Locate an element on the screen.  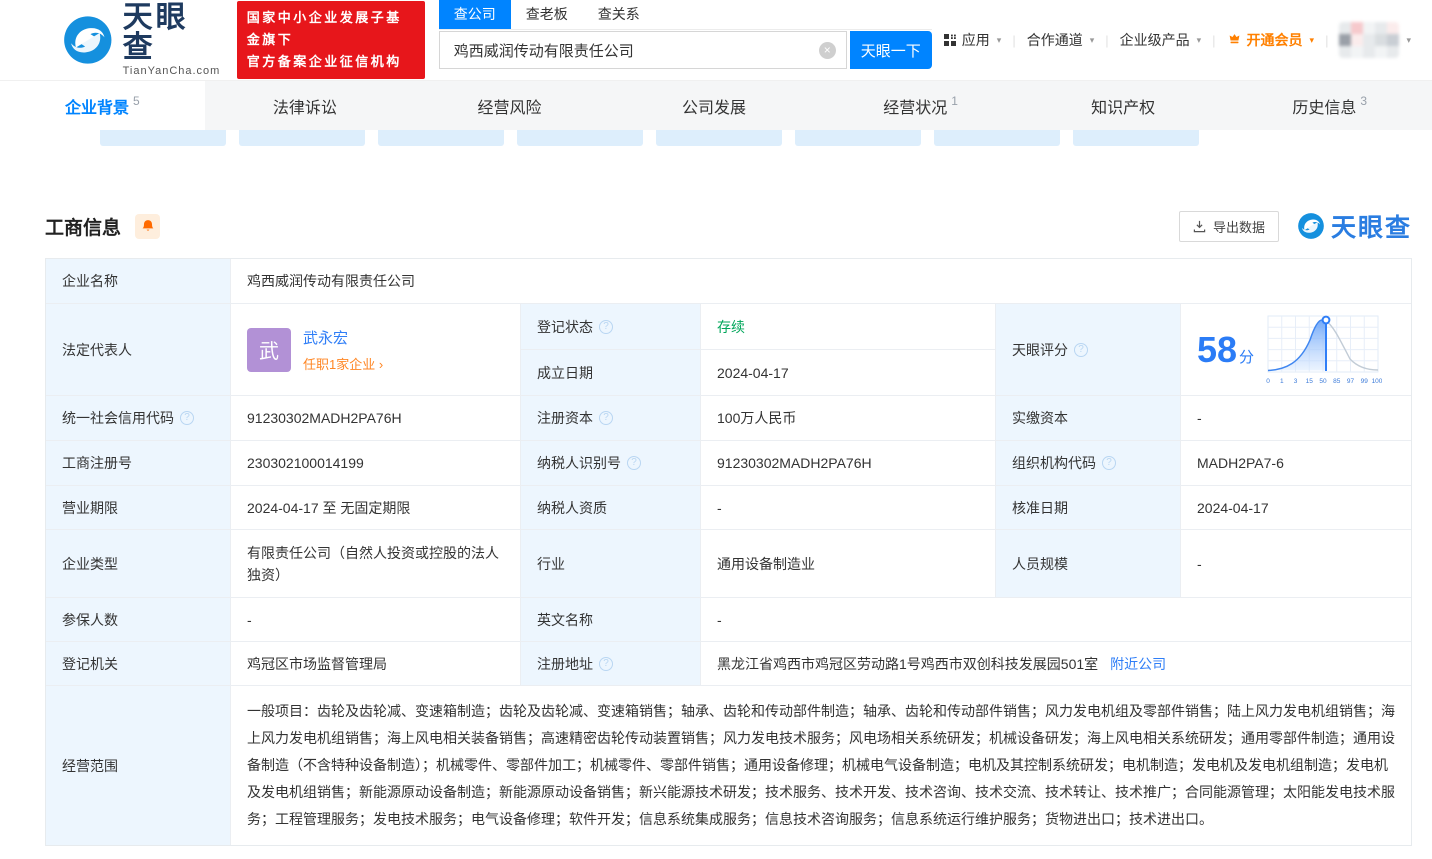
svg-text: 1 is located at coordinates (1282, 381).